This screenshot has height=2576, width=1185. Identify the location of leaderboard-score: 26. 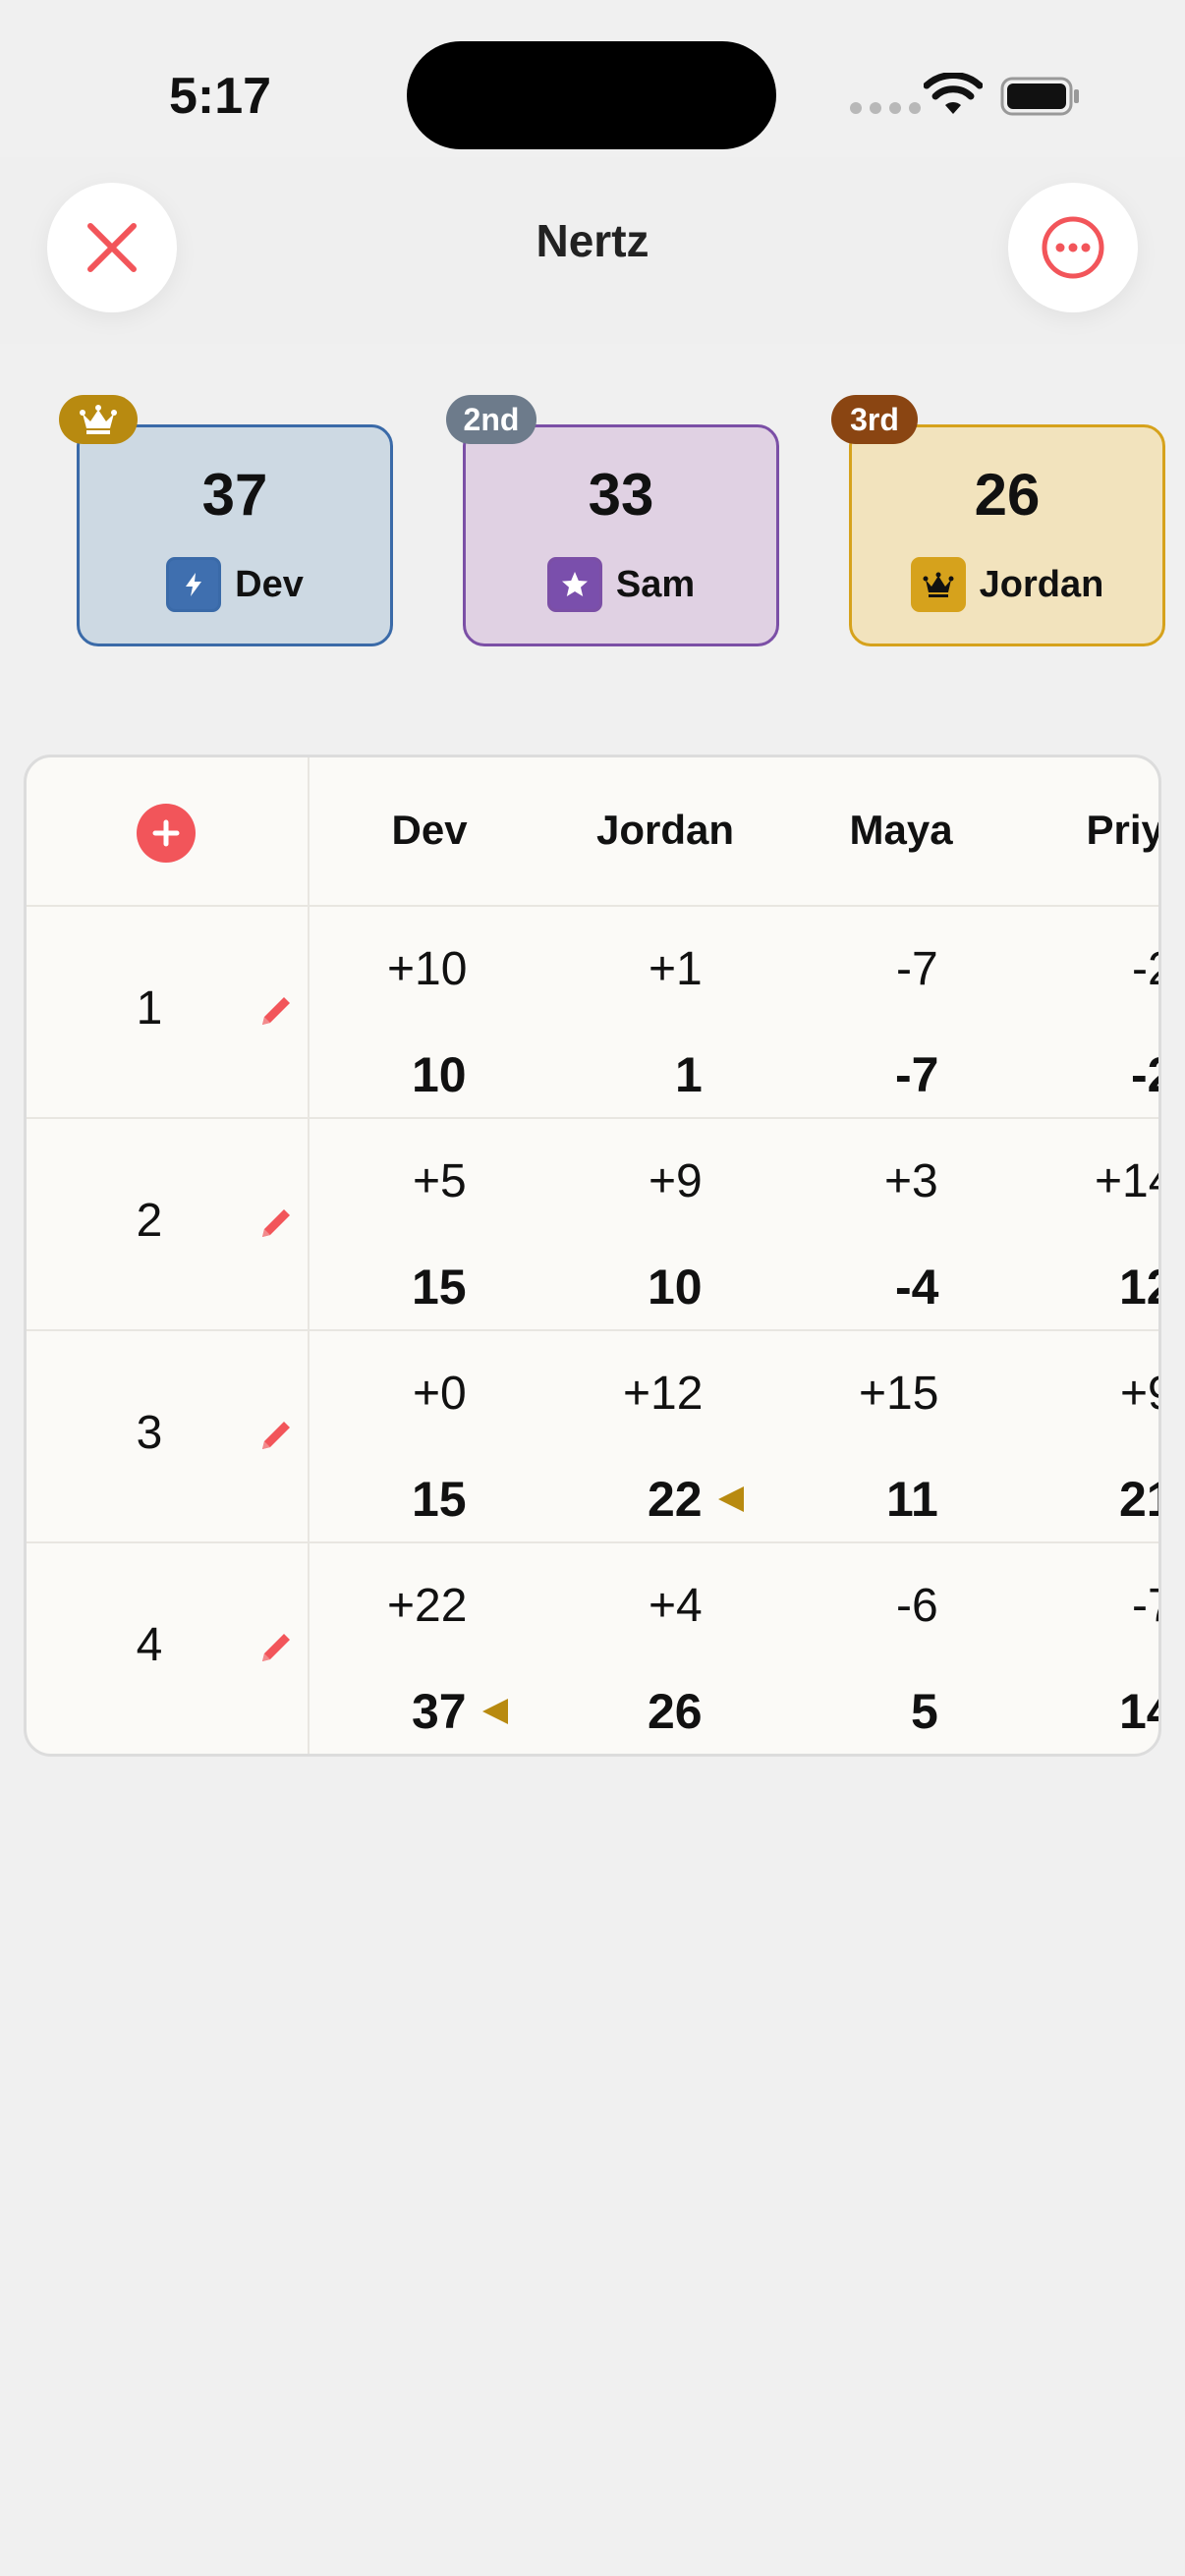
(1008, 495).